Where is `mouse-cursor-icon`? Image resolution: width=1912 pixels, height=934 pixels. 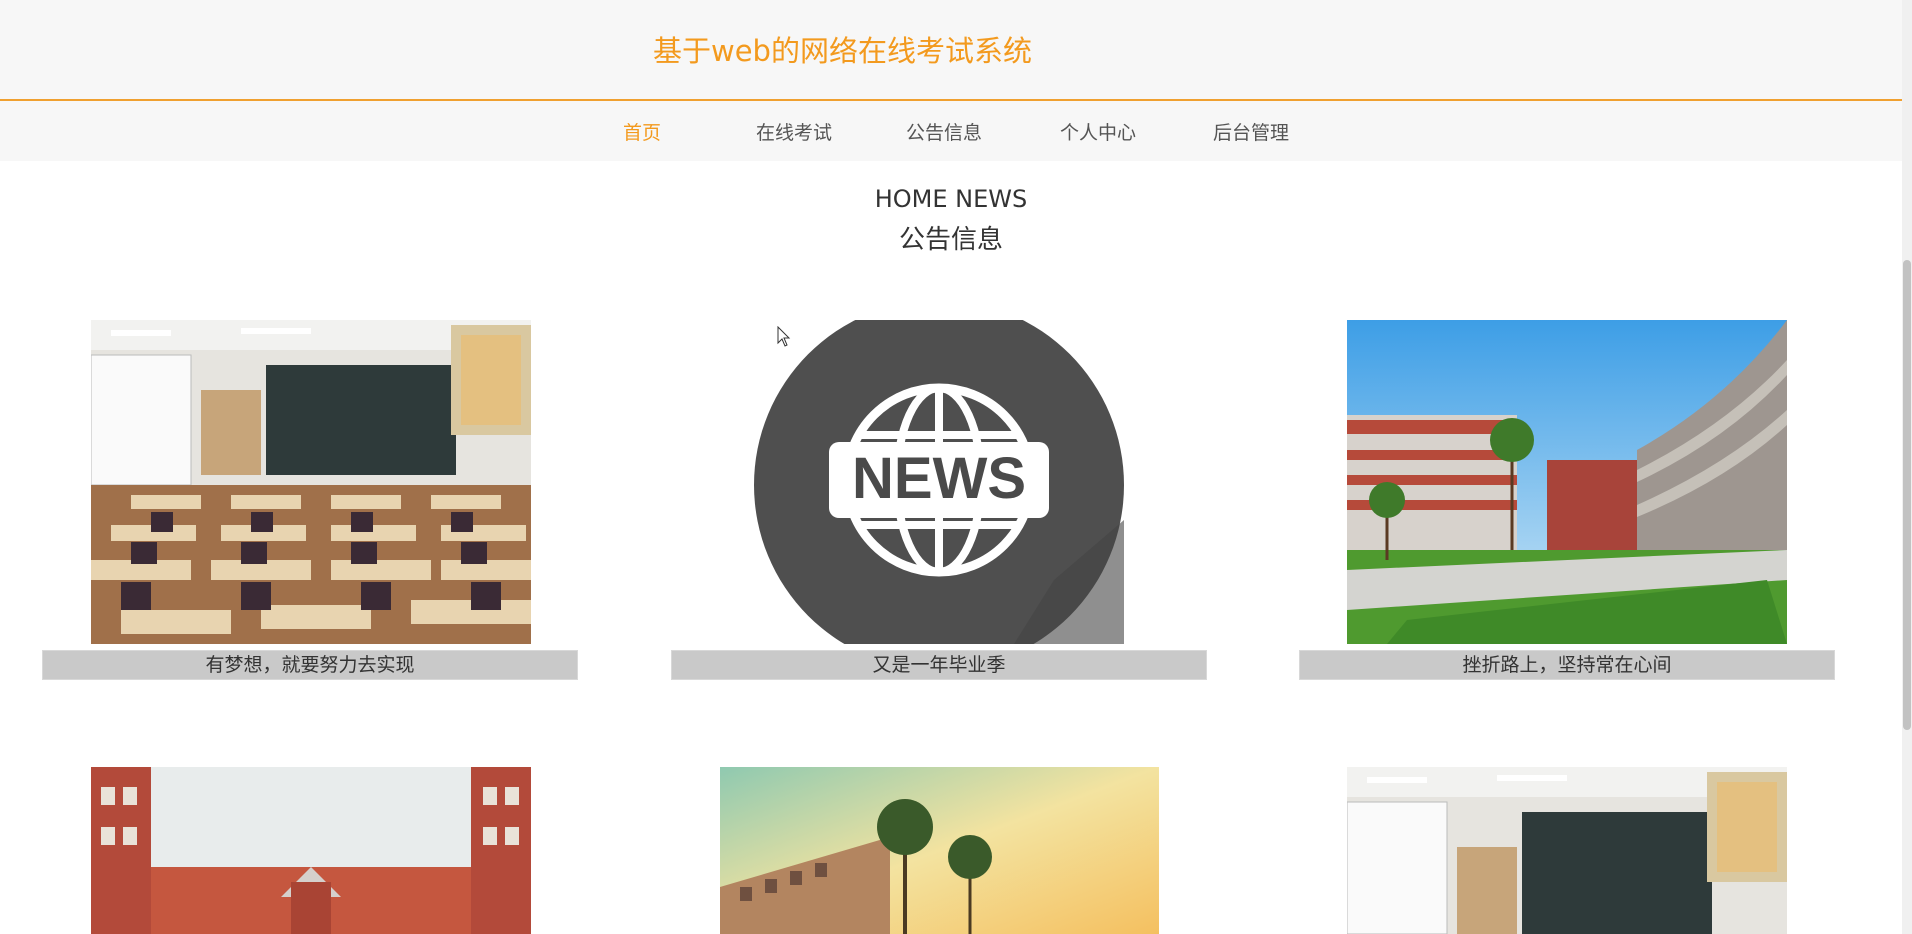
mouse-cursor-icon is located at coordinates (784, 336).